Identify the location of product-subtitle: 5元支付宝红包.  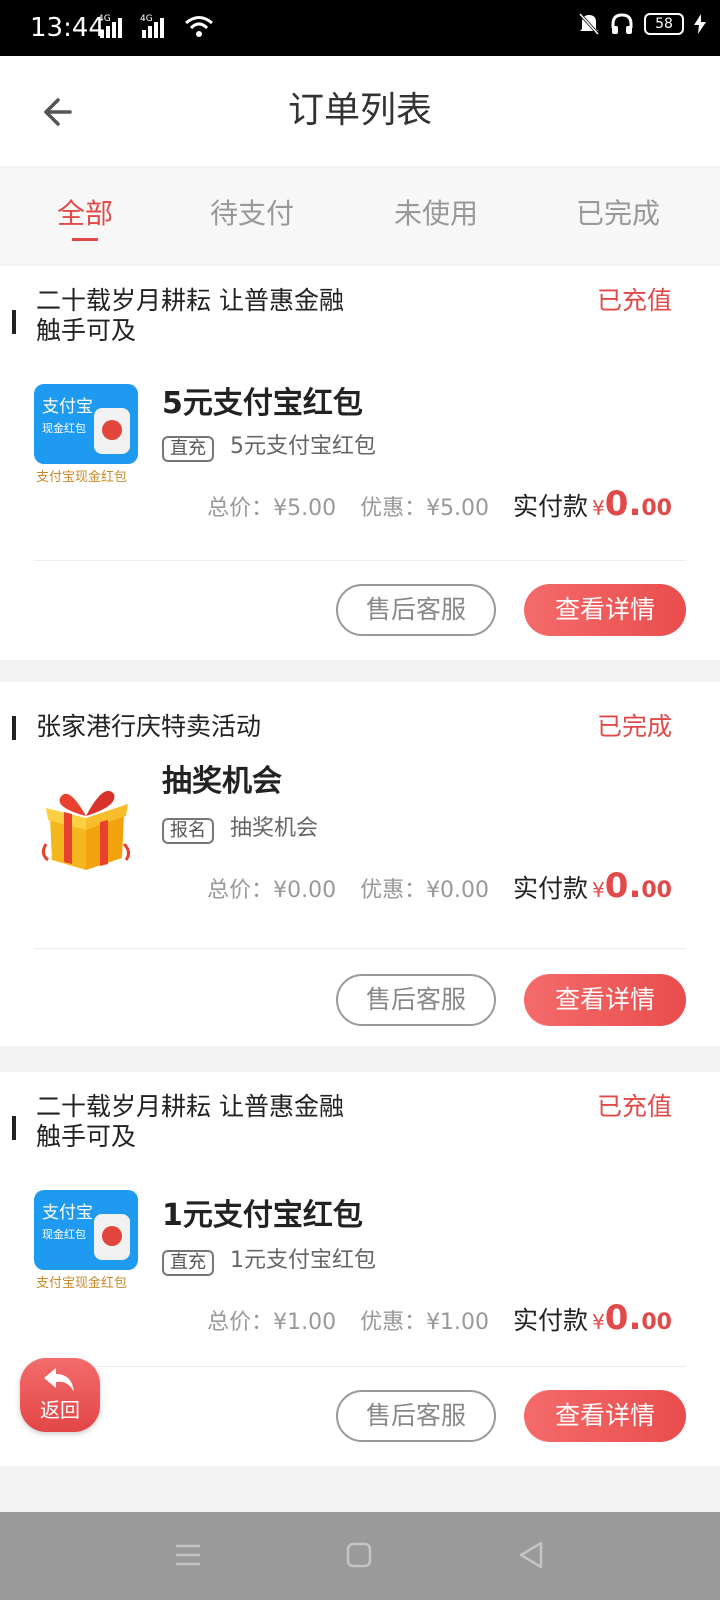
(303, 446).